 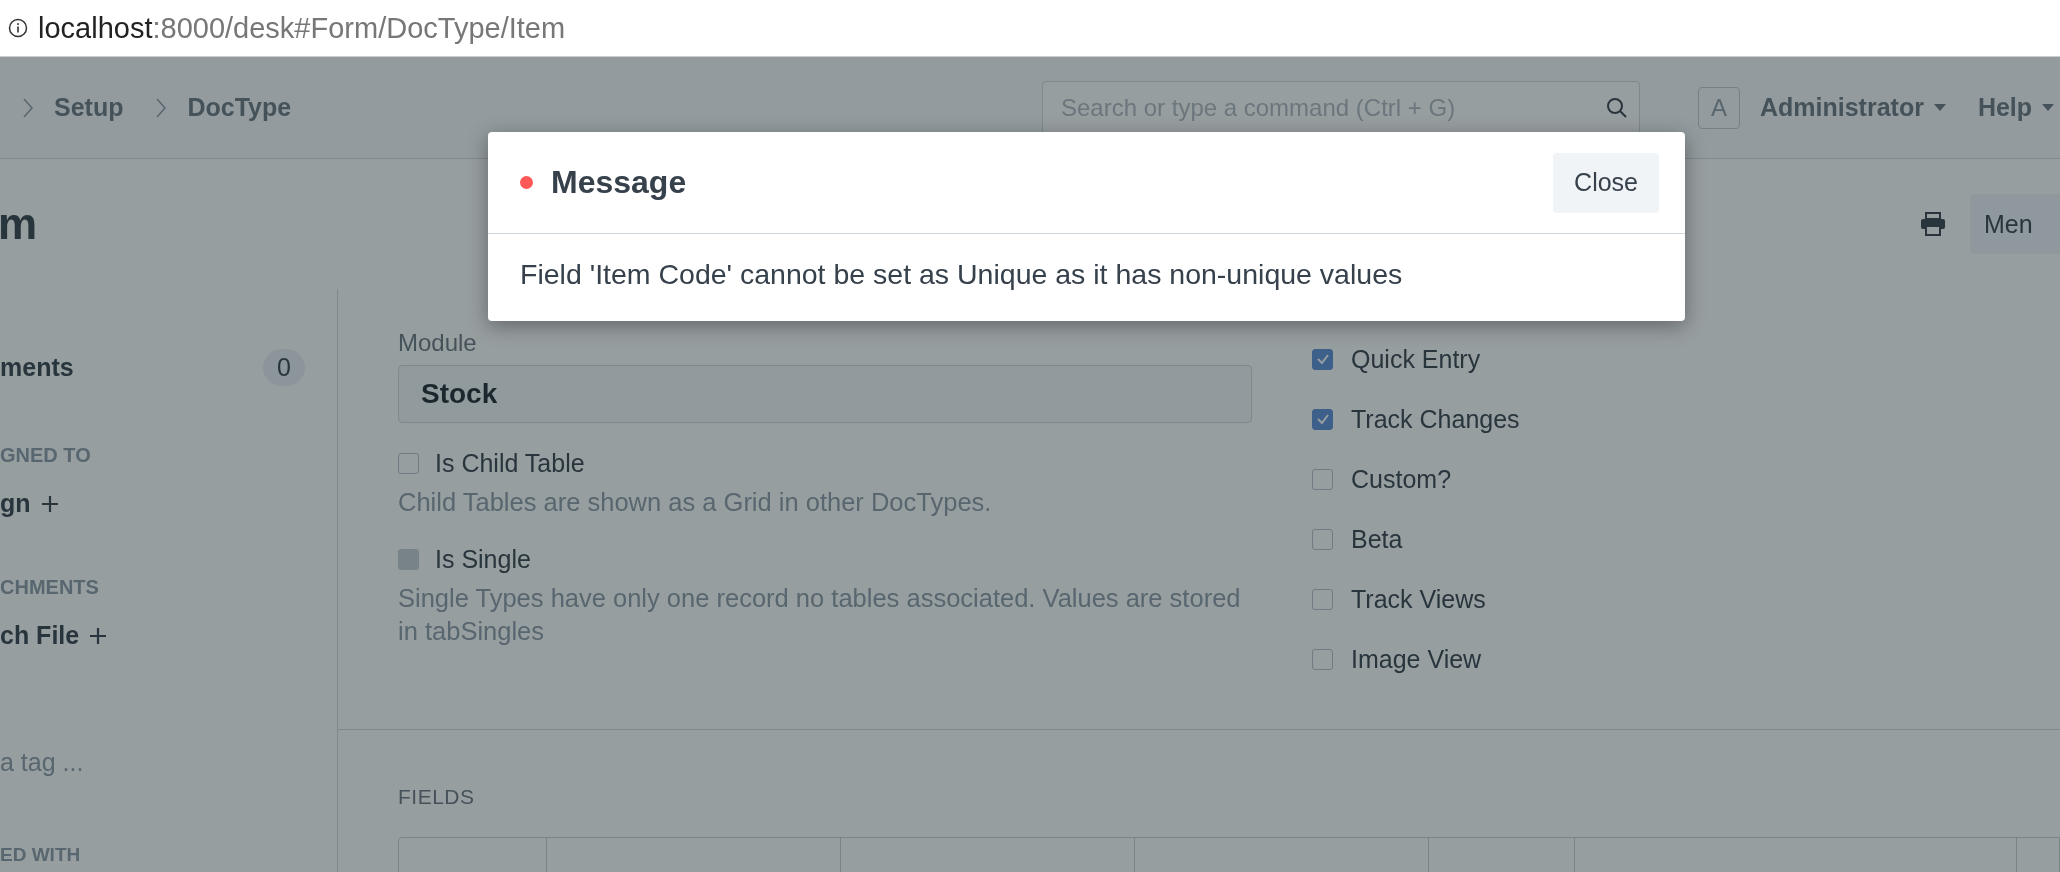 What do you see at coordinates (45, 455) in the screenshot?
I see `sidebar-heading: GNED TO` at bounding box center [45, 455].